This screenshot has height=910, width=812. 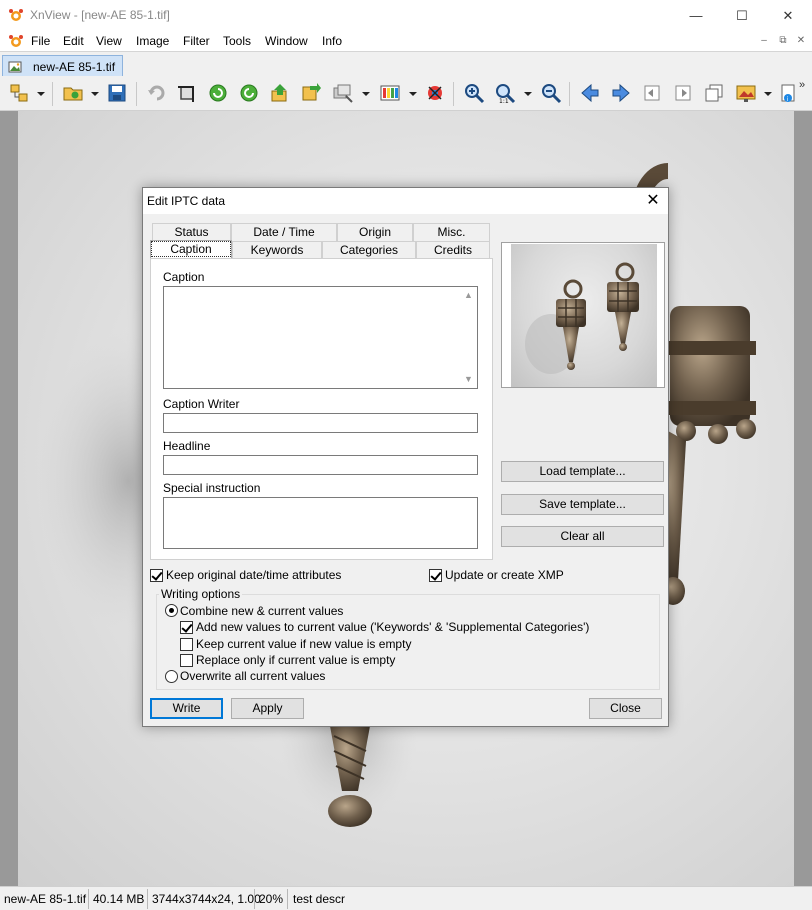 What do you see at coordinates (186, 627) in the screenshot?
I see `add-new-checkbox` at bounding box center [186, 627].